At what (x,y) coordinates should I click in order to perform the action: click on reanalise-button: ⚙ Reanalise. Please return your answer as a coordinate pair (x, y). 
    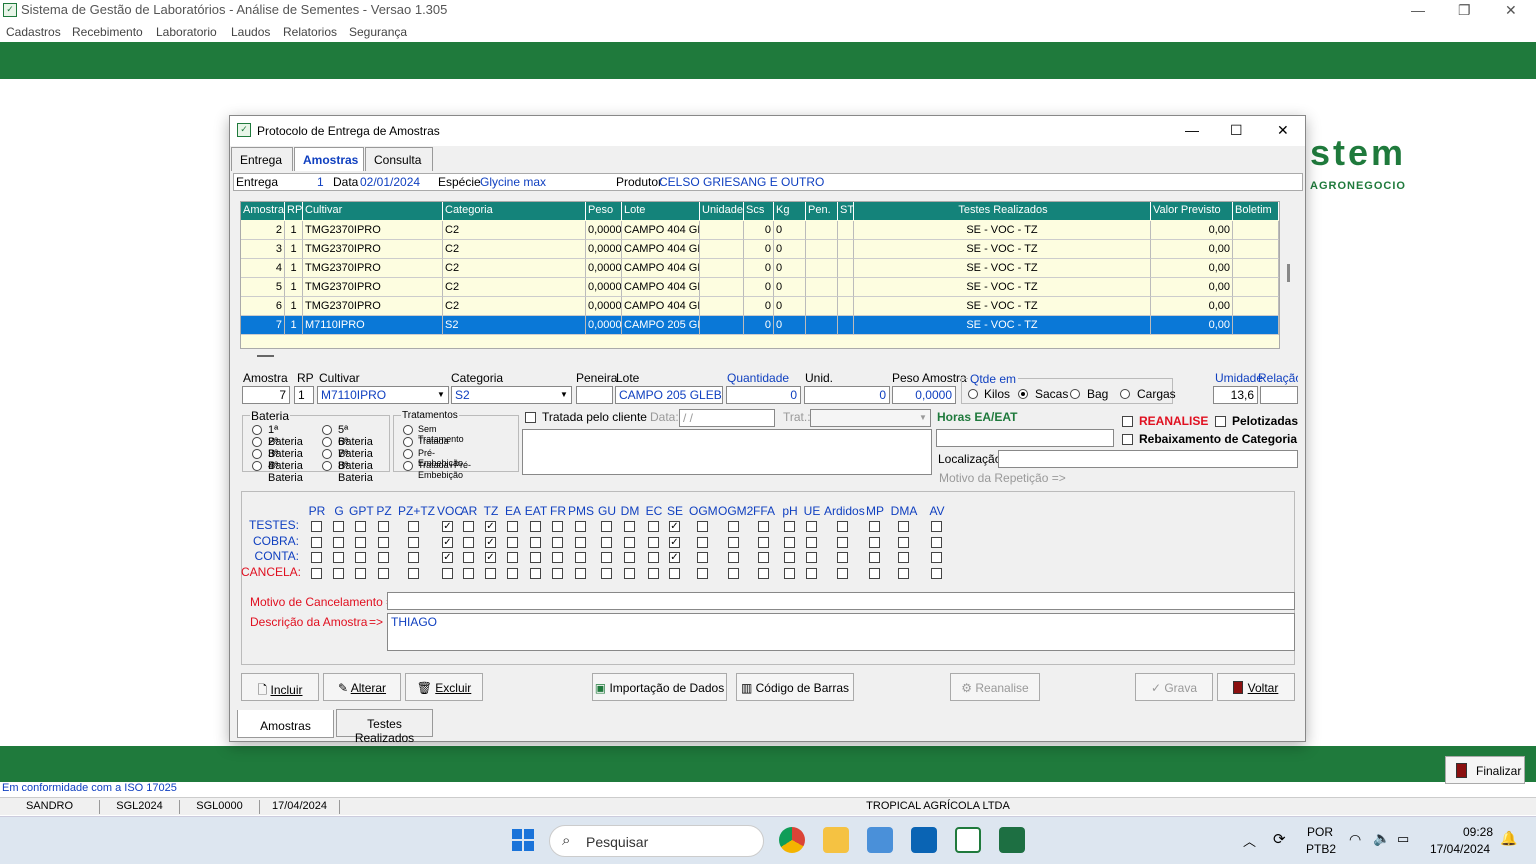
    Looking at the image, I should click on (995, 687).